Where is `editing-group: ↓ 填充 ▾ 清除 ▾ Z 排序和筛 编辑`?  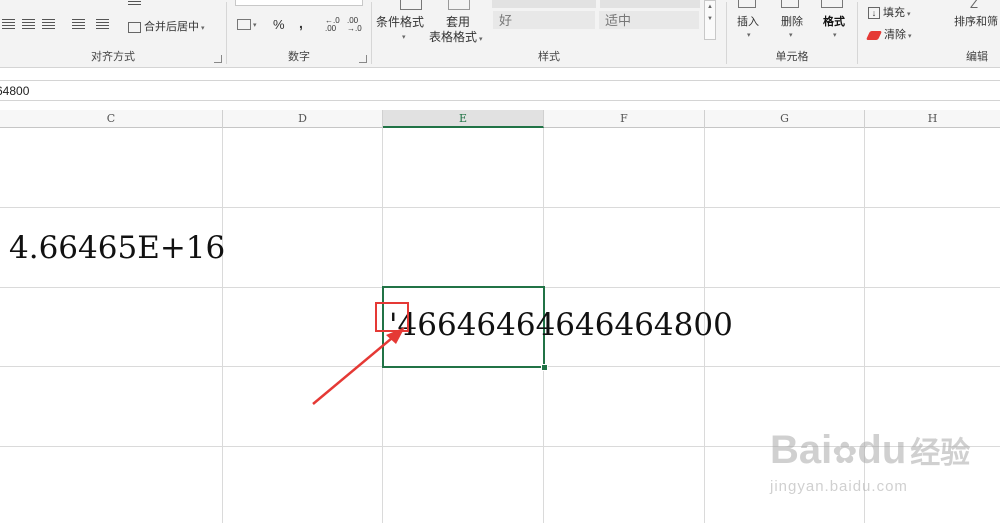 editing-group: ↓ 填充 ▾ 清除 ▾ Z 排序和筛 编辑 is located at coordinates (929, 33).